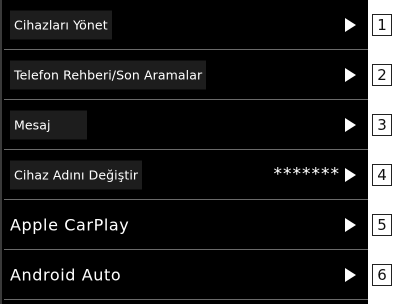 The image size is (395, 304). I want to click on menu-item-manage-devices: Cihazları Yönet, so click(186, 27).